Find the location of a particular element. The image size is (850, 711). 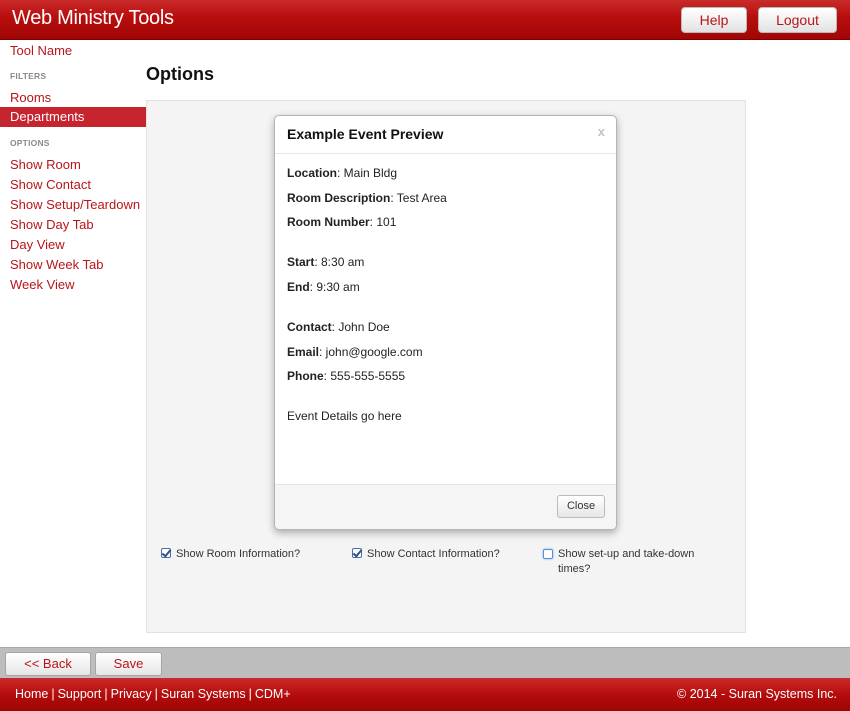

logout-button: Logout is located at coordinates (797, 20).